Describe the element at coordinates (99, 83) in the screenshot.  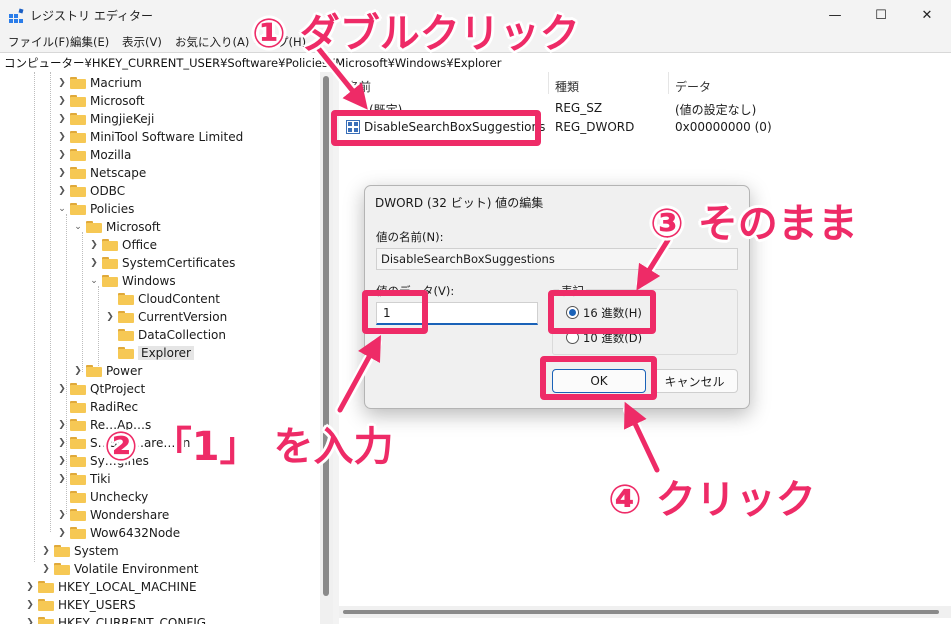
I see `tree-item: ❯ Macrium` at that location.